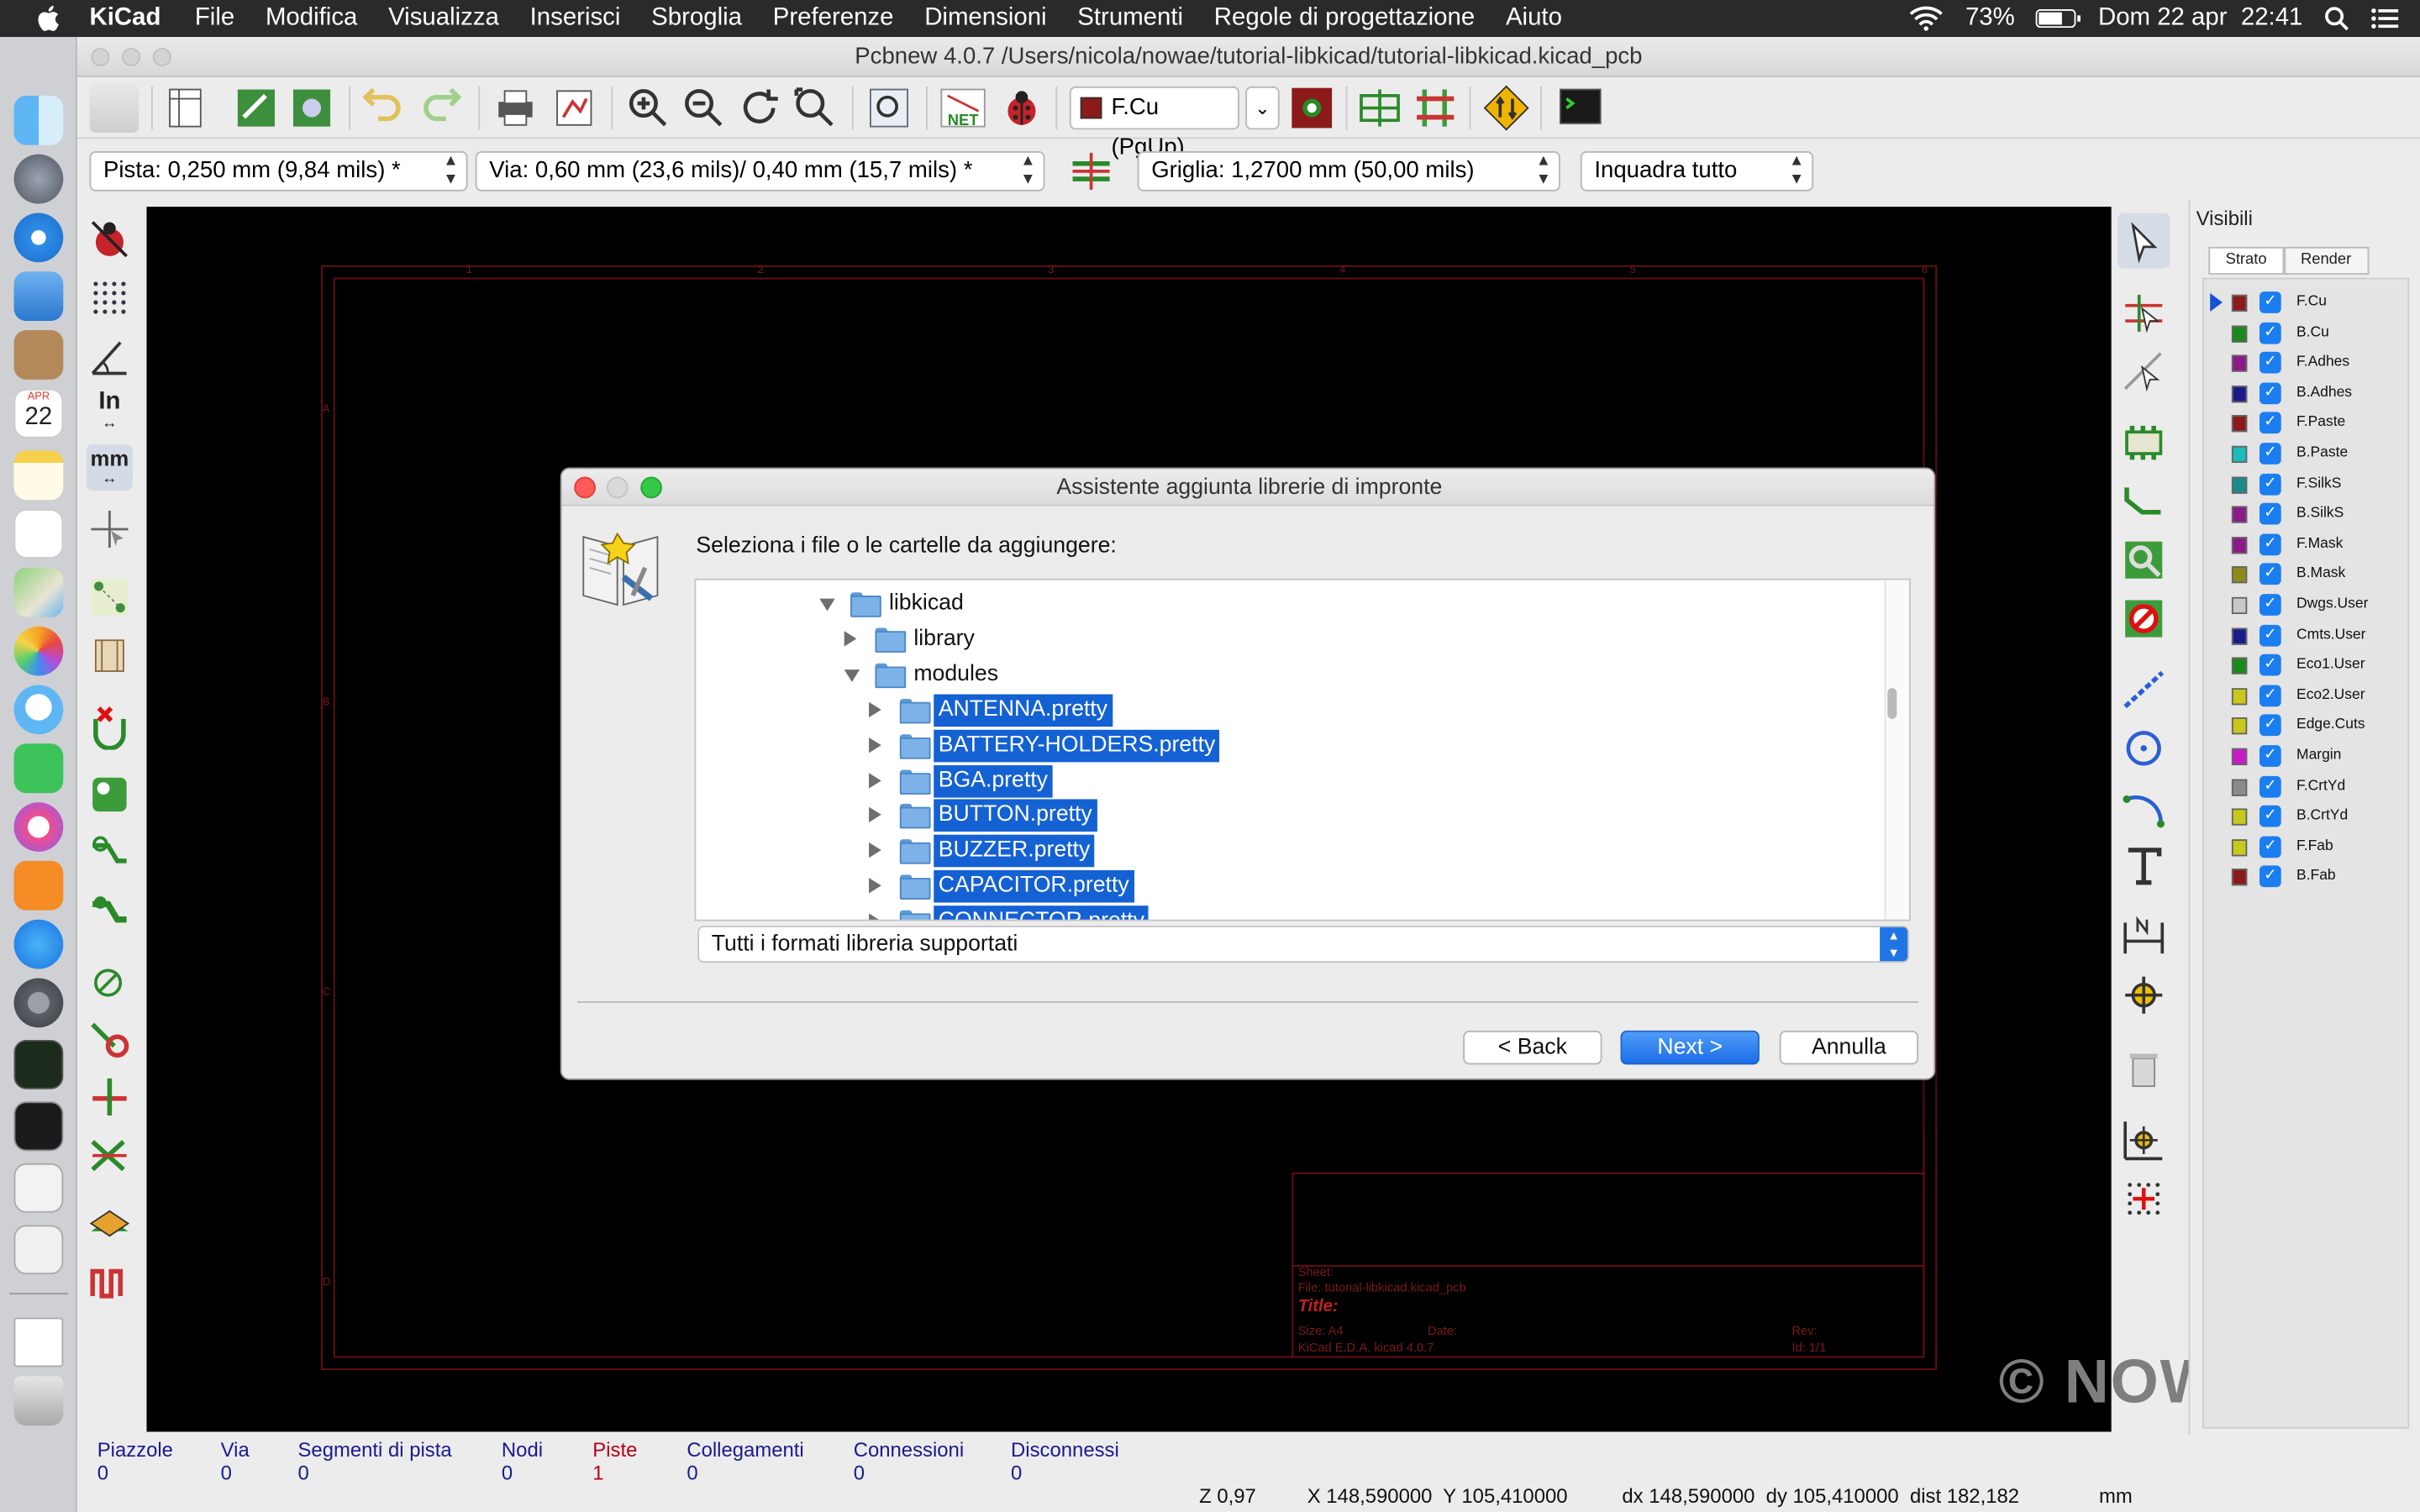  What do you see at coordinates (704, 108) in the screenshot?
I see `zoom-out-icon` at bounding box center [704, 108].